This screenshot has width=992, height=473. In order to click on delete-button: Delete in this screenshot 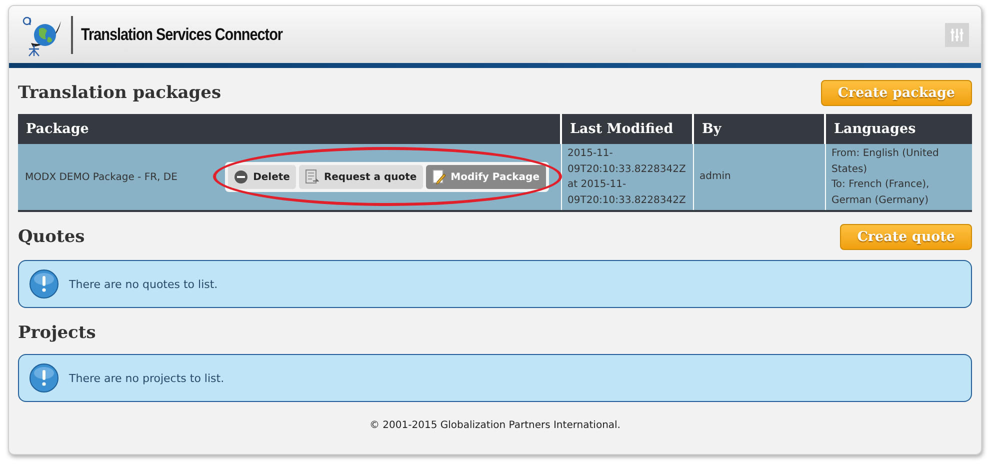, I will do `click(262, 177)`.